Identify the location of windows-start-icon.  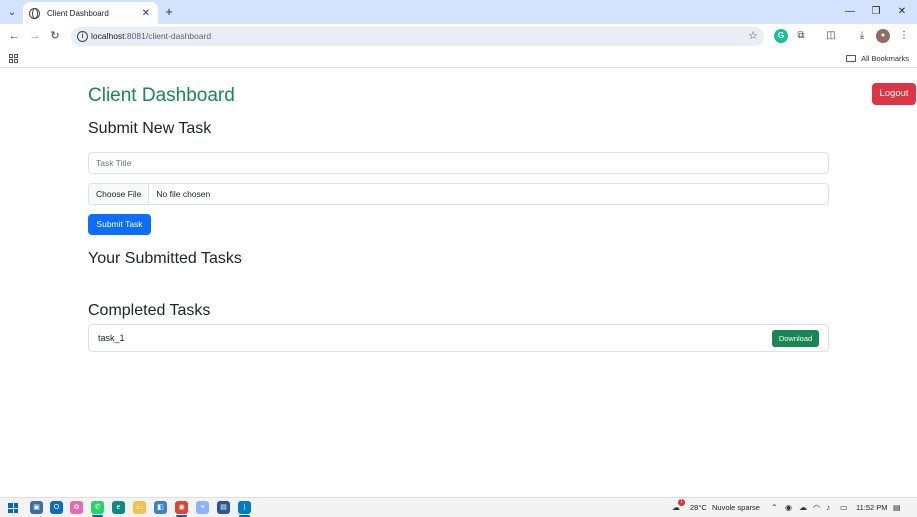
(13, 508).